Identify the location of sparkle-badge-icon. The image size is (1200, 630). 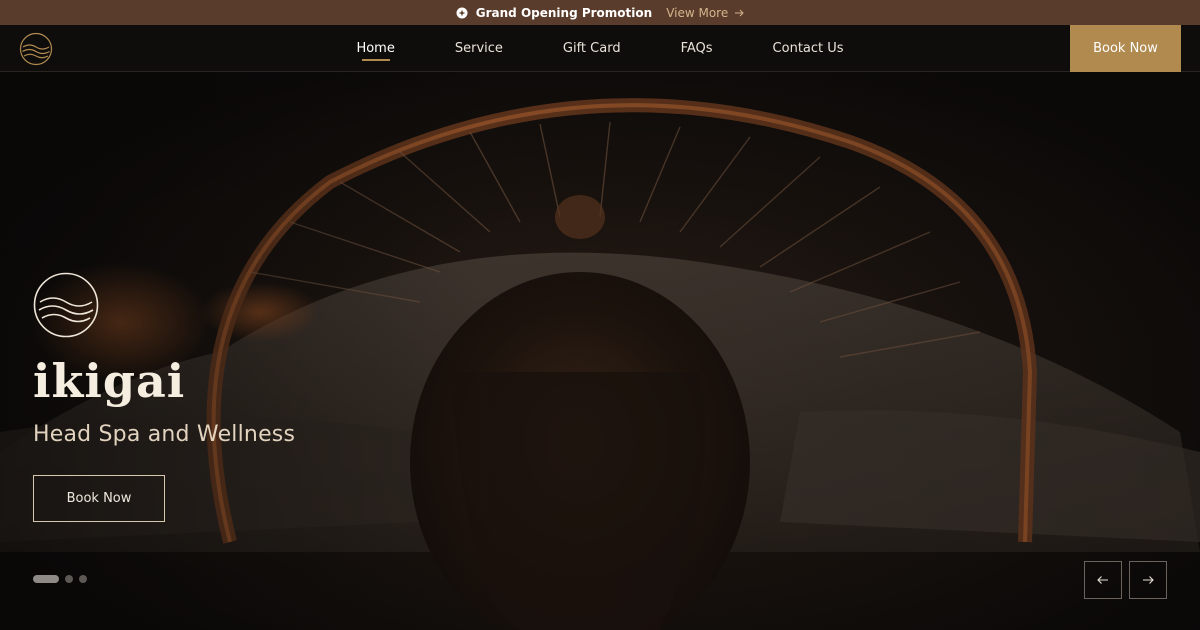
(462, 13).